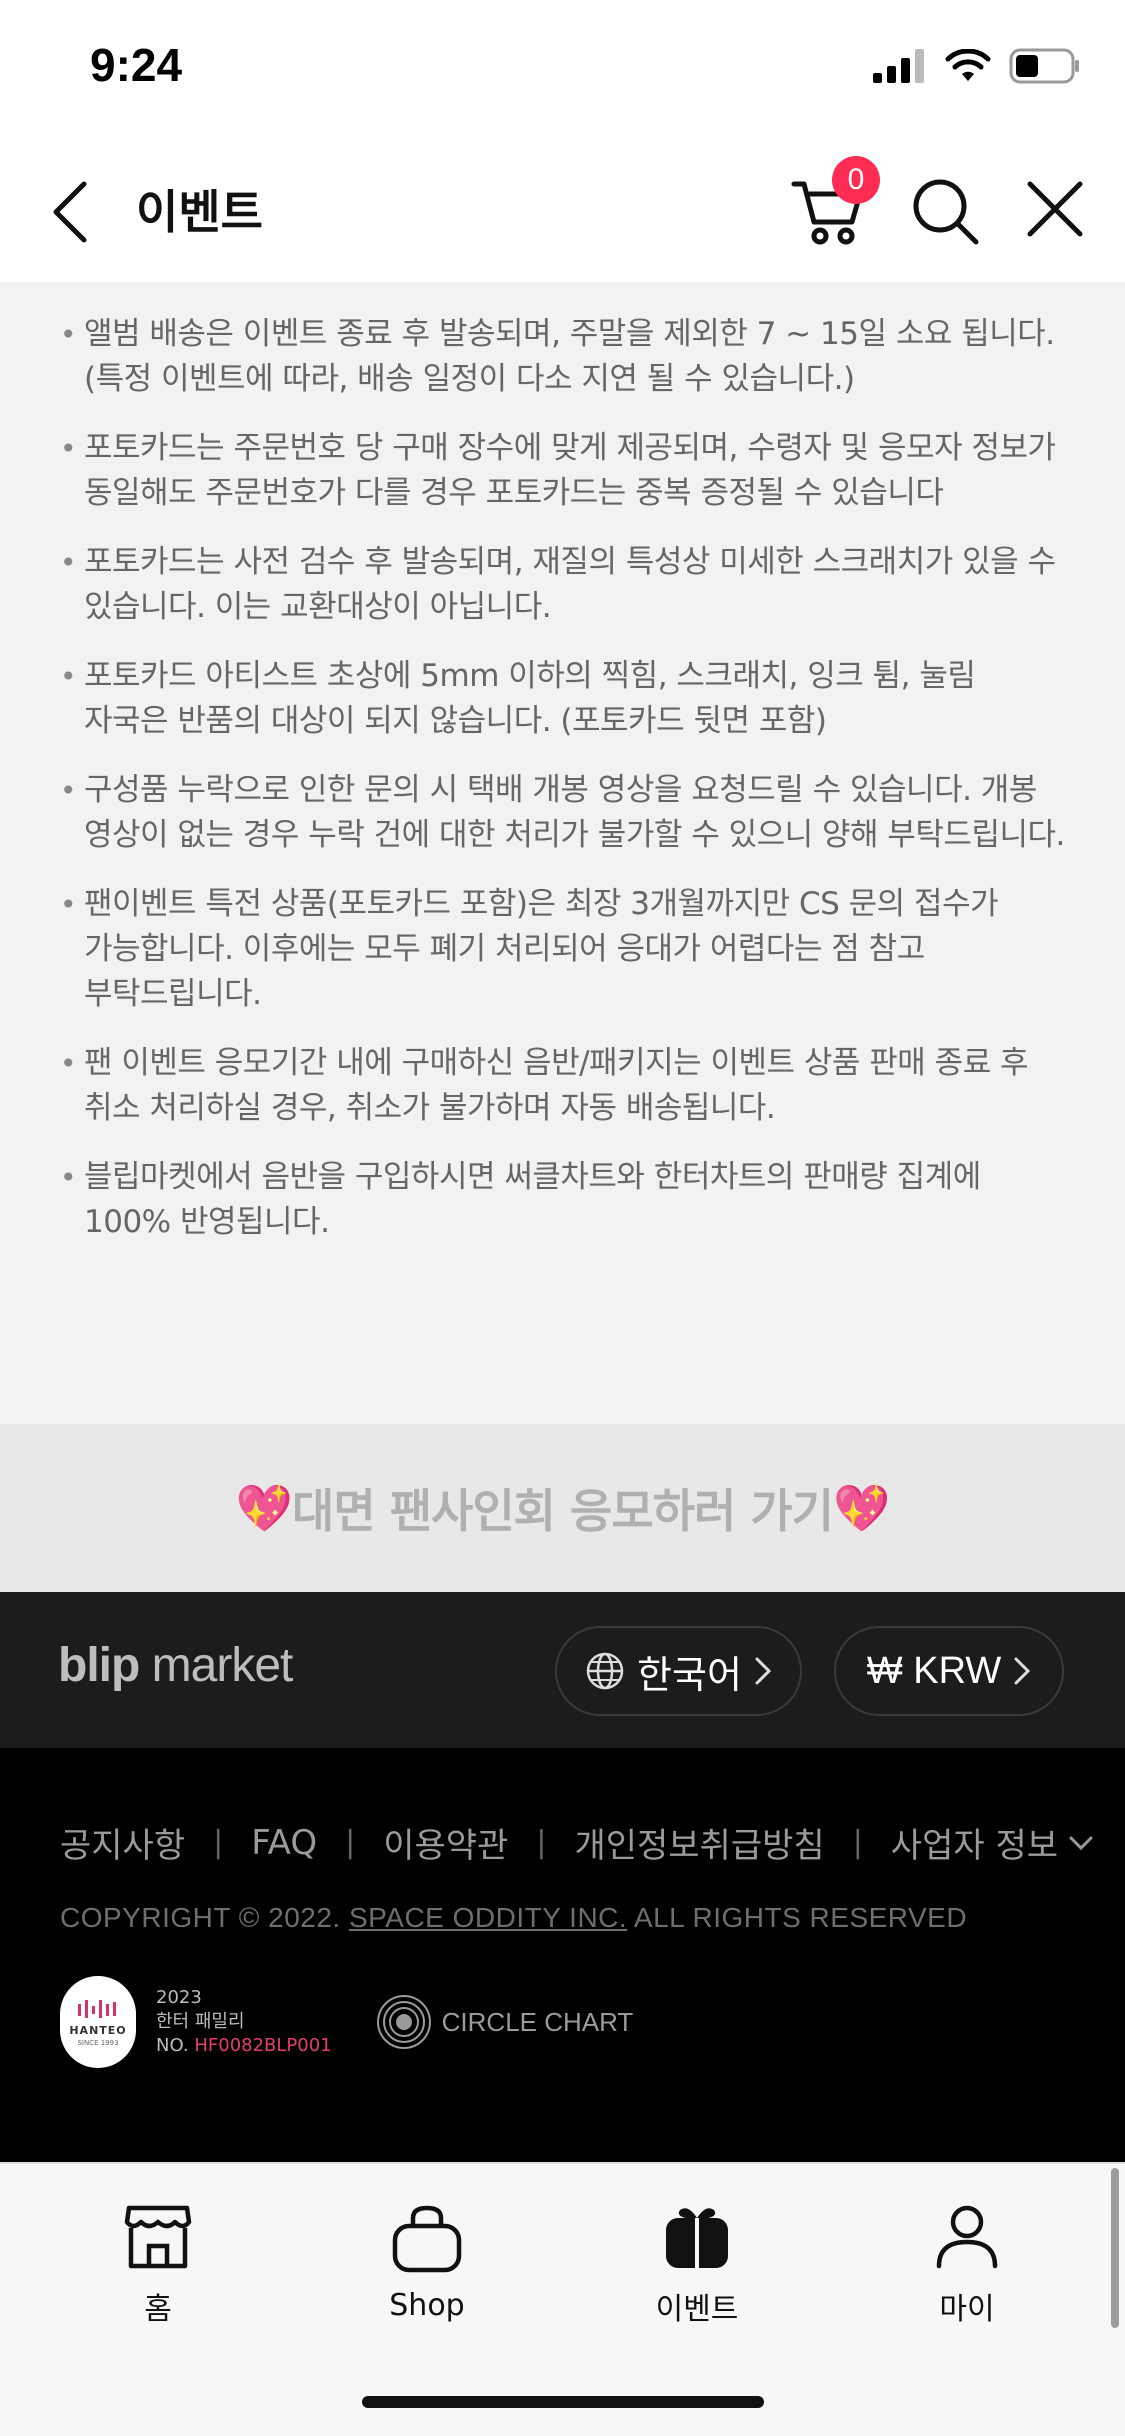 This screenshot has height=2436, width=1125. I want to click on circle-chart-icon, so click(403, 2022).